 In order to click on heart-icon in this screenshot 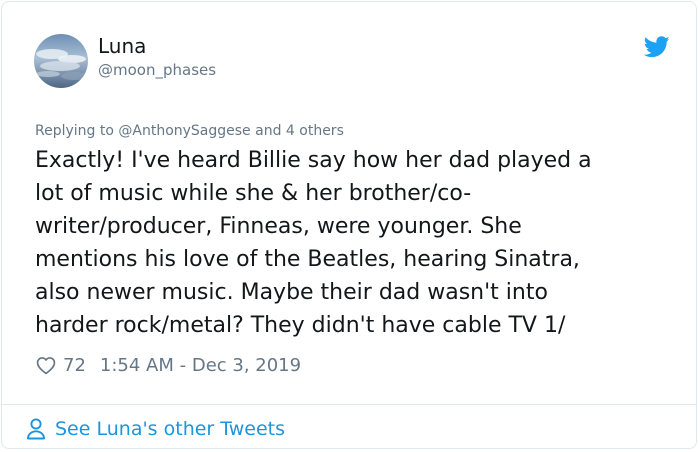, I will do `click(46, 365)`.